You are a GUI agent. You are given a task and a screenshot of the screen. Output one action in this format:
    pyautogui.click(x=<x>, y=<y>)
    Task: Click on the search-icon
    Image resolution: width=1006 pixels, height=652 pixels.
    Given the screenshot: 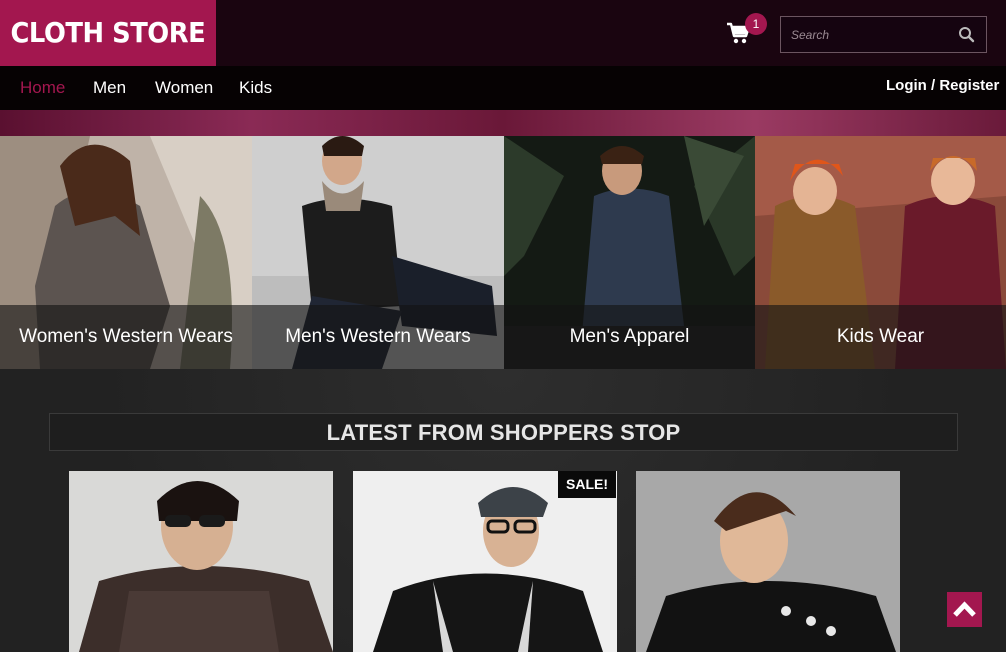 What is the action you would take?
    pyautogui.click(x=967, y=35)
    